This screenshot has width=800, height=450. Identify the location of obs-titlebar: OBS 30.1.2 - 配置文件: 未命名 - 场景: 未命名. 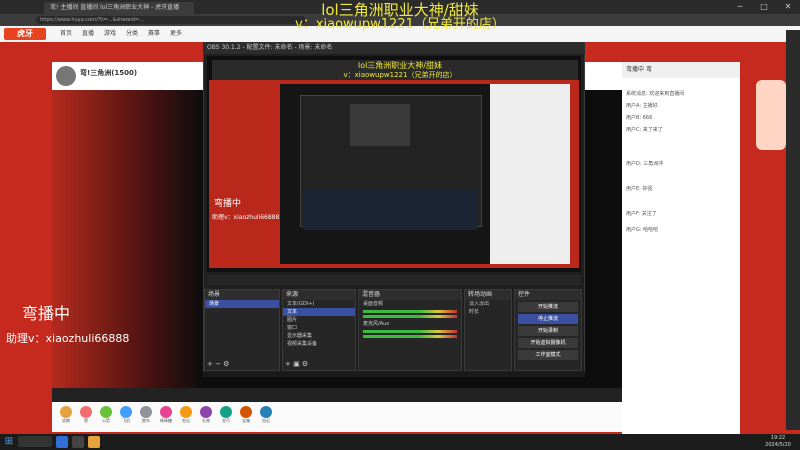
(394, 48).